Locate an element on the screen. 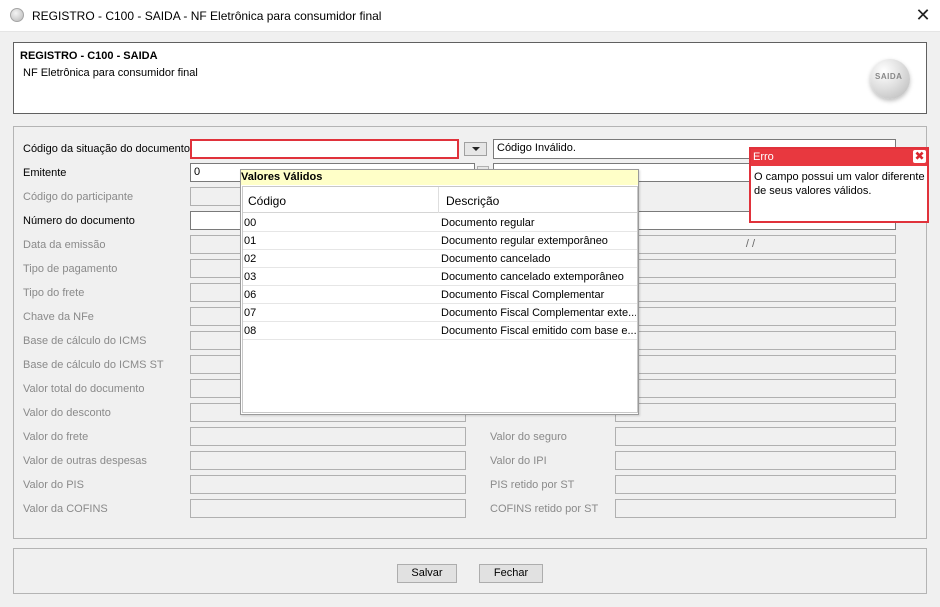 This screenshot has width=940, height=607. abatimento-input is located at coordinates (755, 412).